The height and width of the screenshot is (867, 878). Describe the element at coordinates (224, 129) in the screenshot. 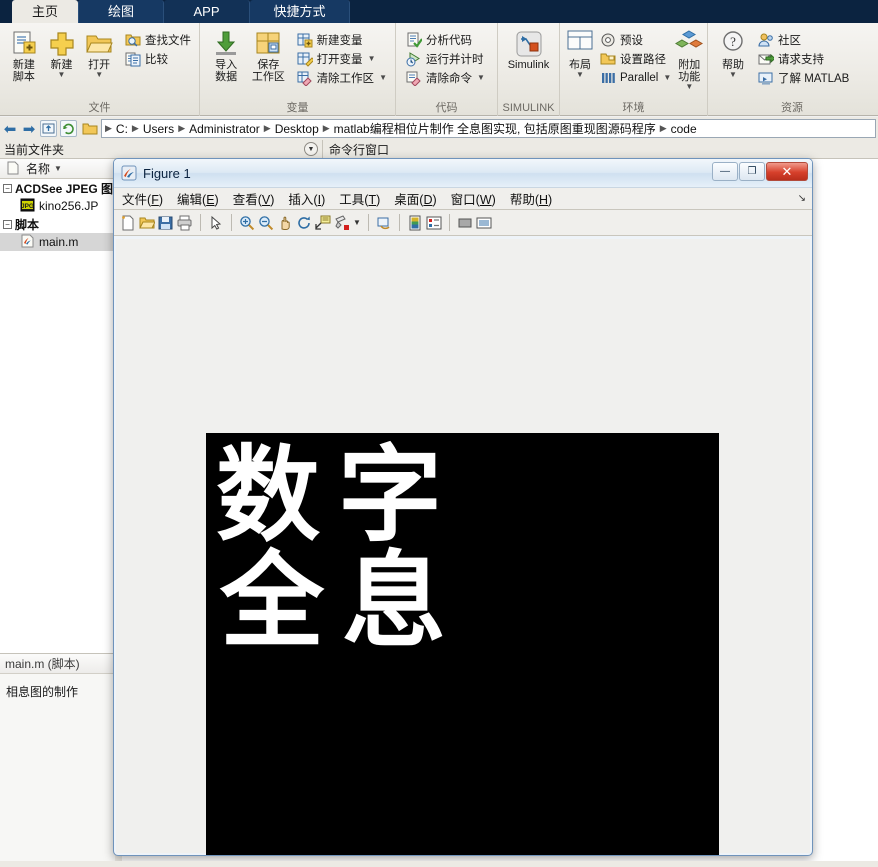

I see `breadcrumb-item-administrator: Administrator` at that location.